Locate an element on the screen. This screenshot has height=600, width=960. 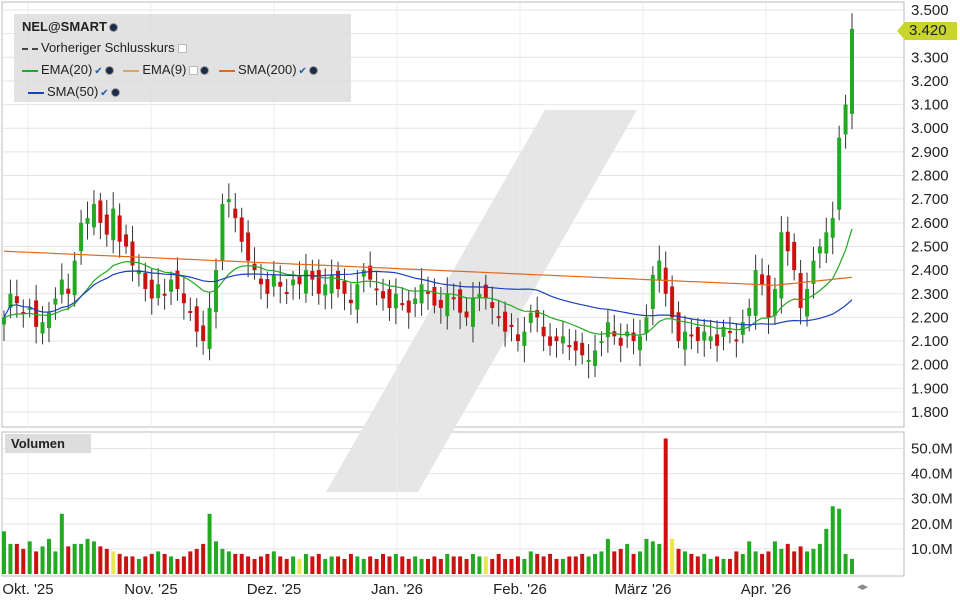
price-tick-label: 1.900 is located at coordinates (930, 388).